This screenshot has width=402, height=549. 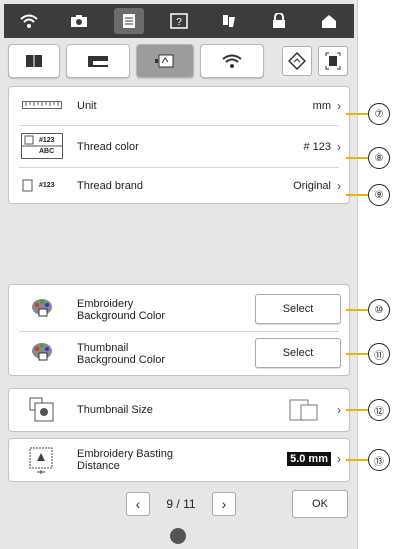 I want to click on thread-icon, so click(x=229, y=21).